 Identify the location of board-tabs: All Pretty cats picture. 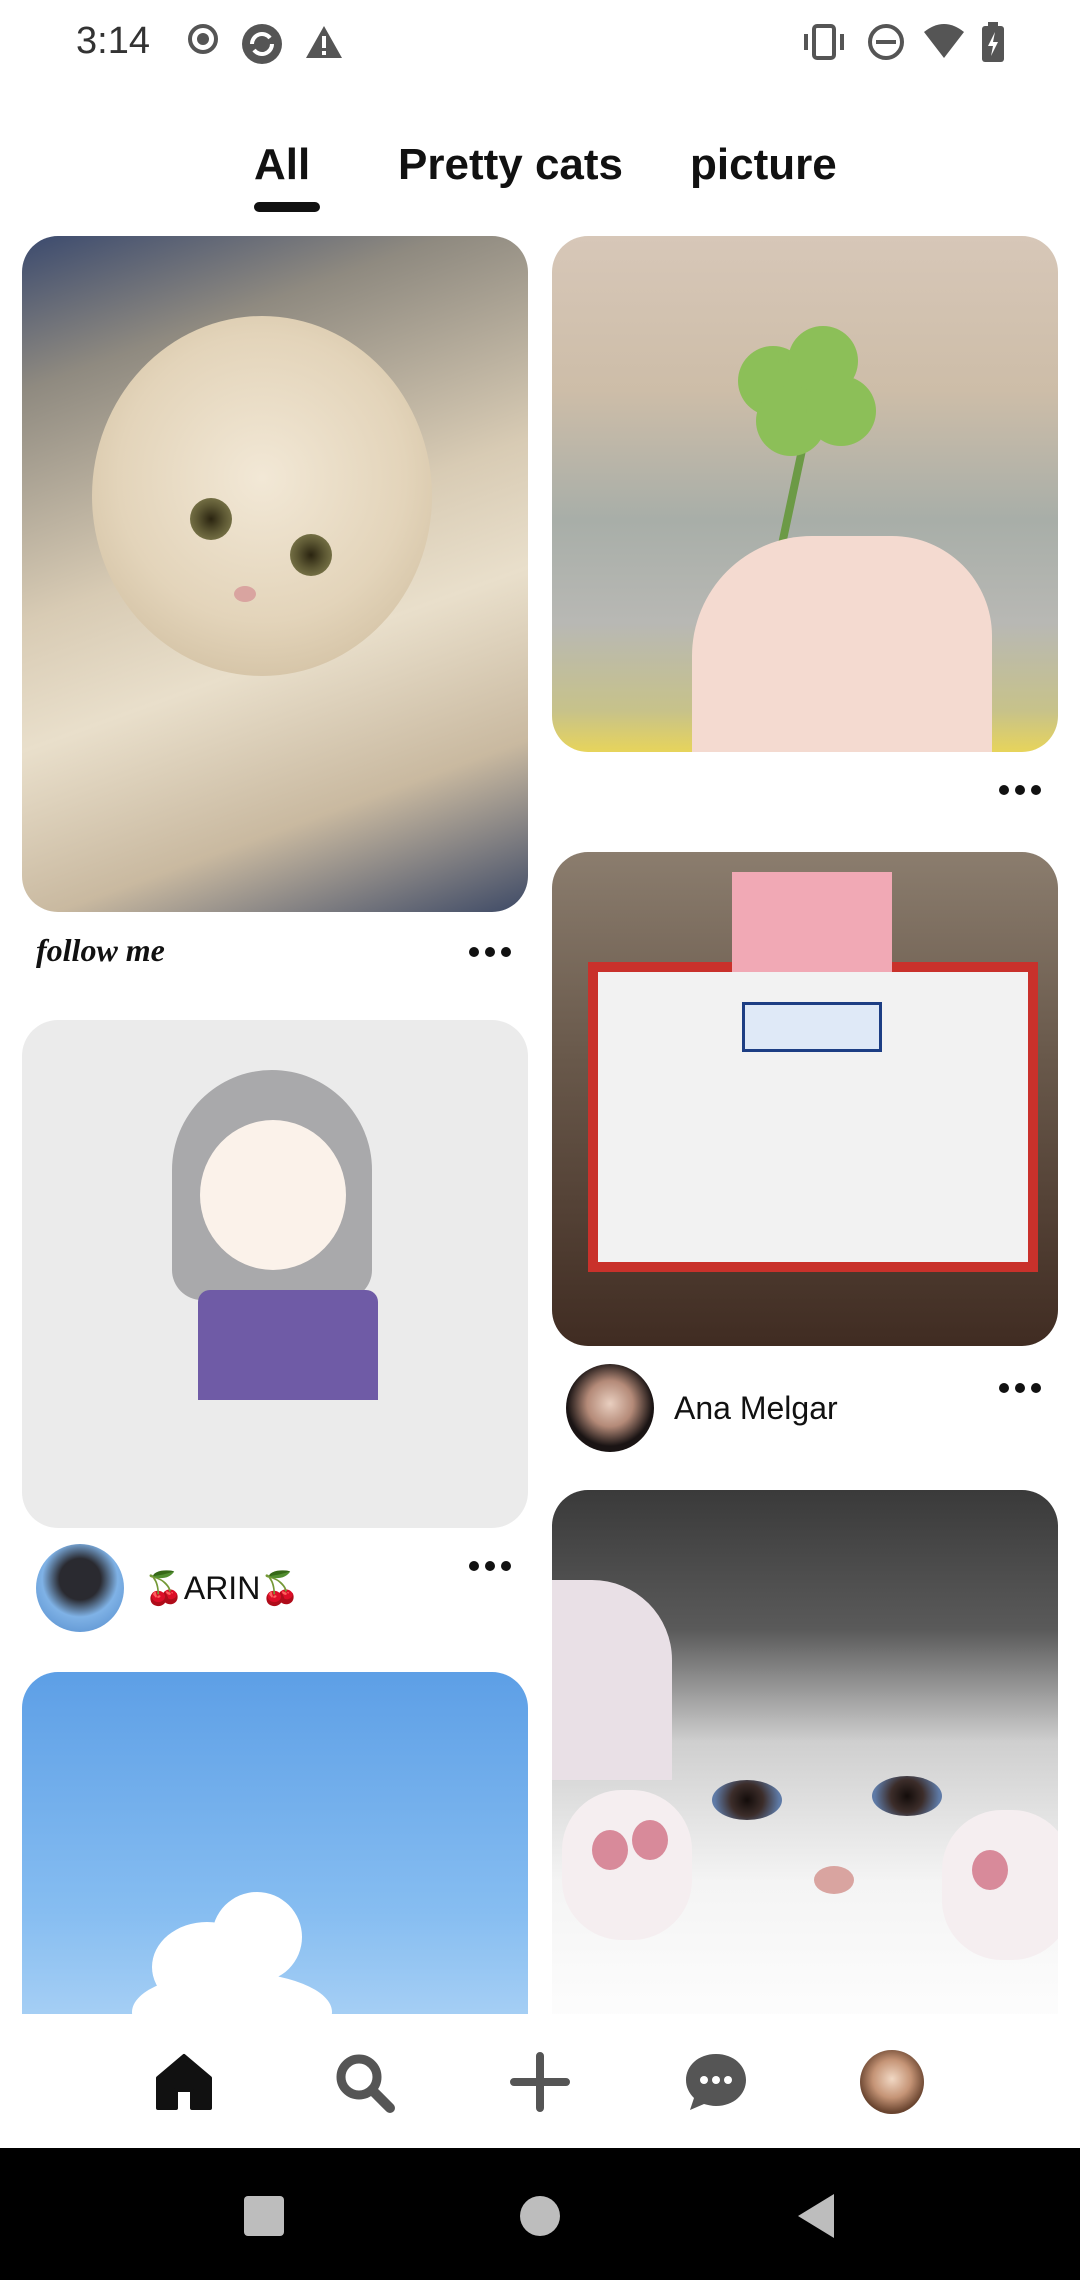
(540, 180).